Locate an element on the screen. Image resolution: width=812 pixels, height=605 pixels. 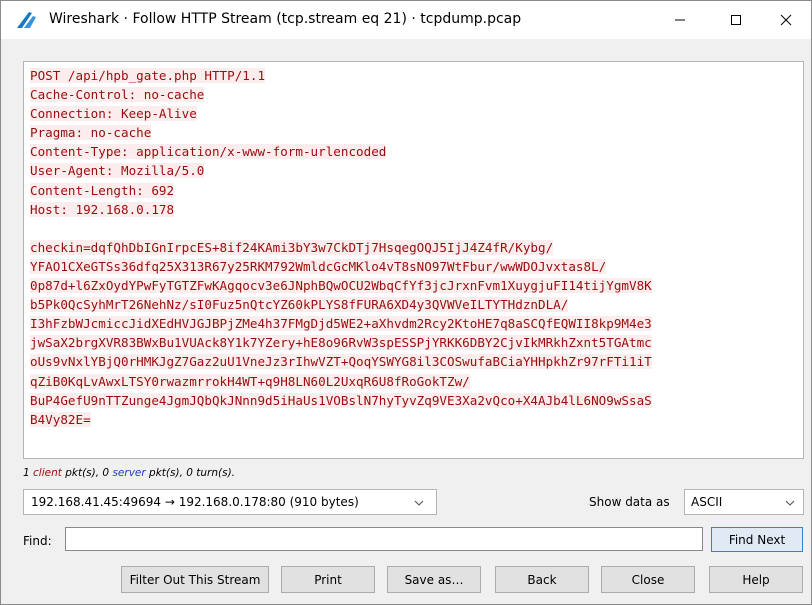
stream-line-text: Cache-Control: no-cache is located at coordinates (117, 95).